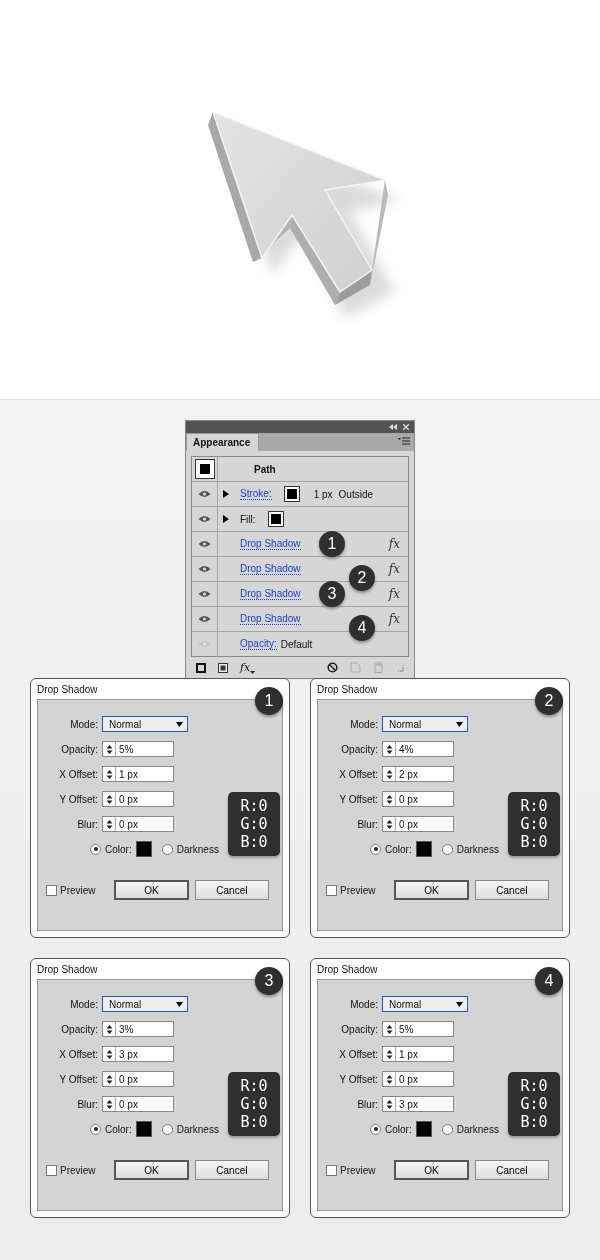 The height and width of the screenshot is (1260, 600). I want to click on rgb-callout: R:0 G:0 B:0, so click(254, 1104).